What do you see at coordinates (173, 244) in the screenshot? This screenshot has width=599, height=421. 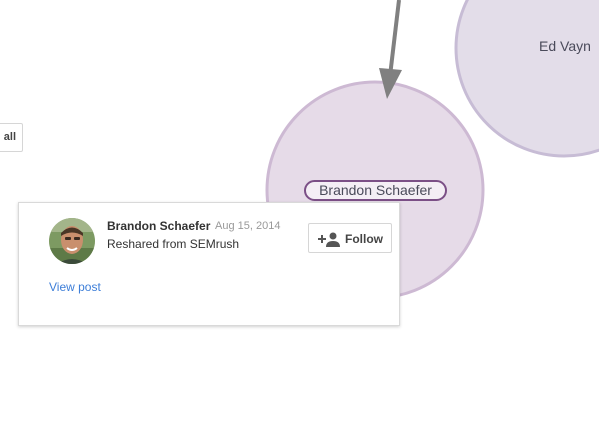 I see `reshare-description: Reshared from SEMrush` at bounding box center [173, 244].